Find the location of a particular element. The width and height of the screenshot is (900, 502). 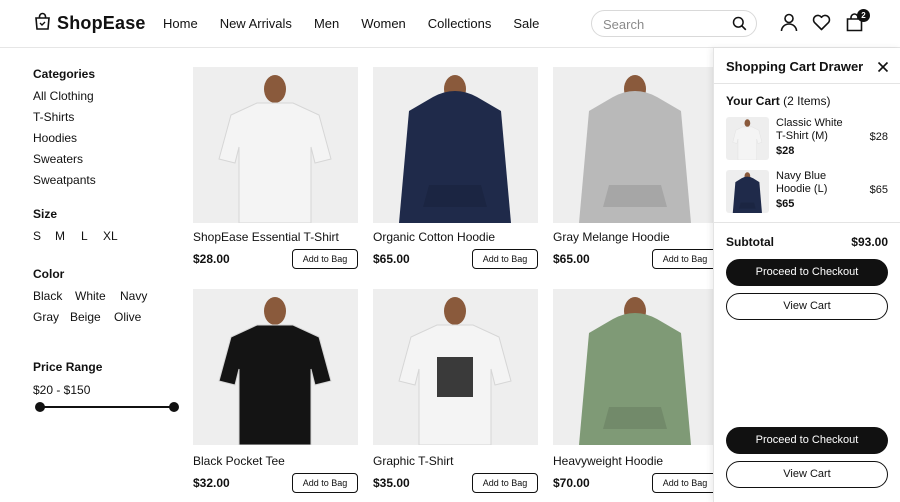

cart-items-count: (2 Items) is located at coordinates (807, 101).